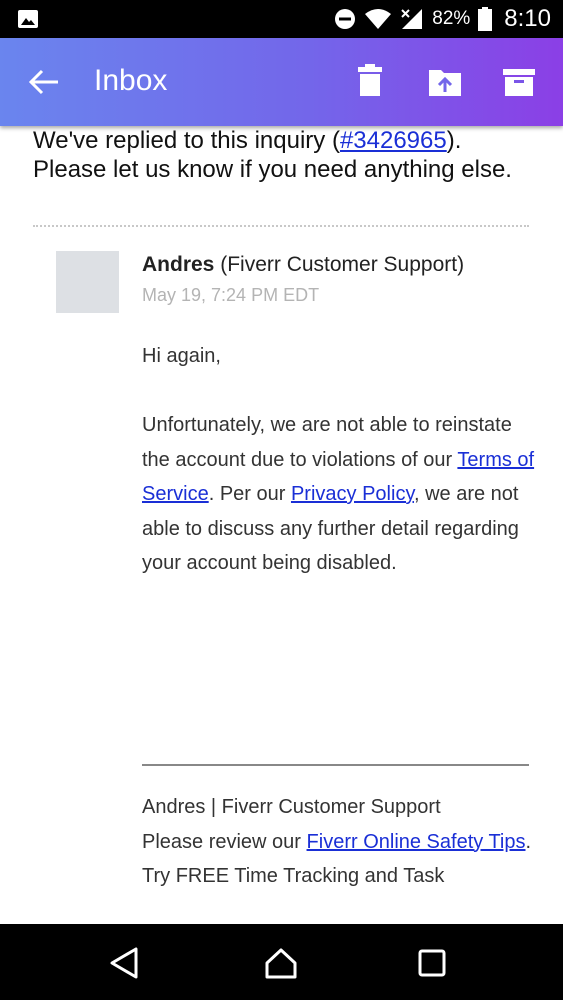  I want to click on signature-promo: Try FREE Time Tracking and Task, so click(293, 876).